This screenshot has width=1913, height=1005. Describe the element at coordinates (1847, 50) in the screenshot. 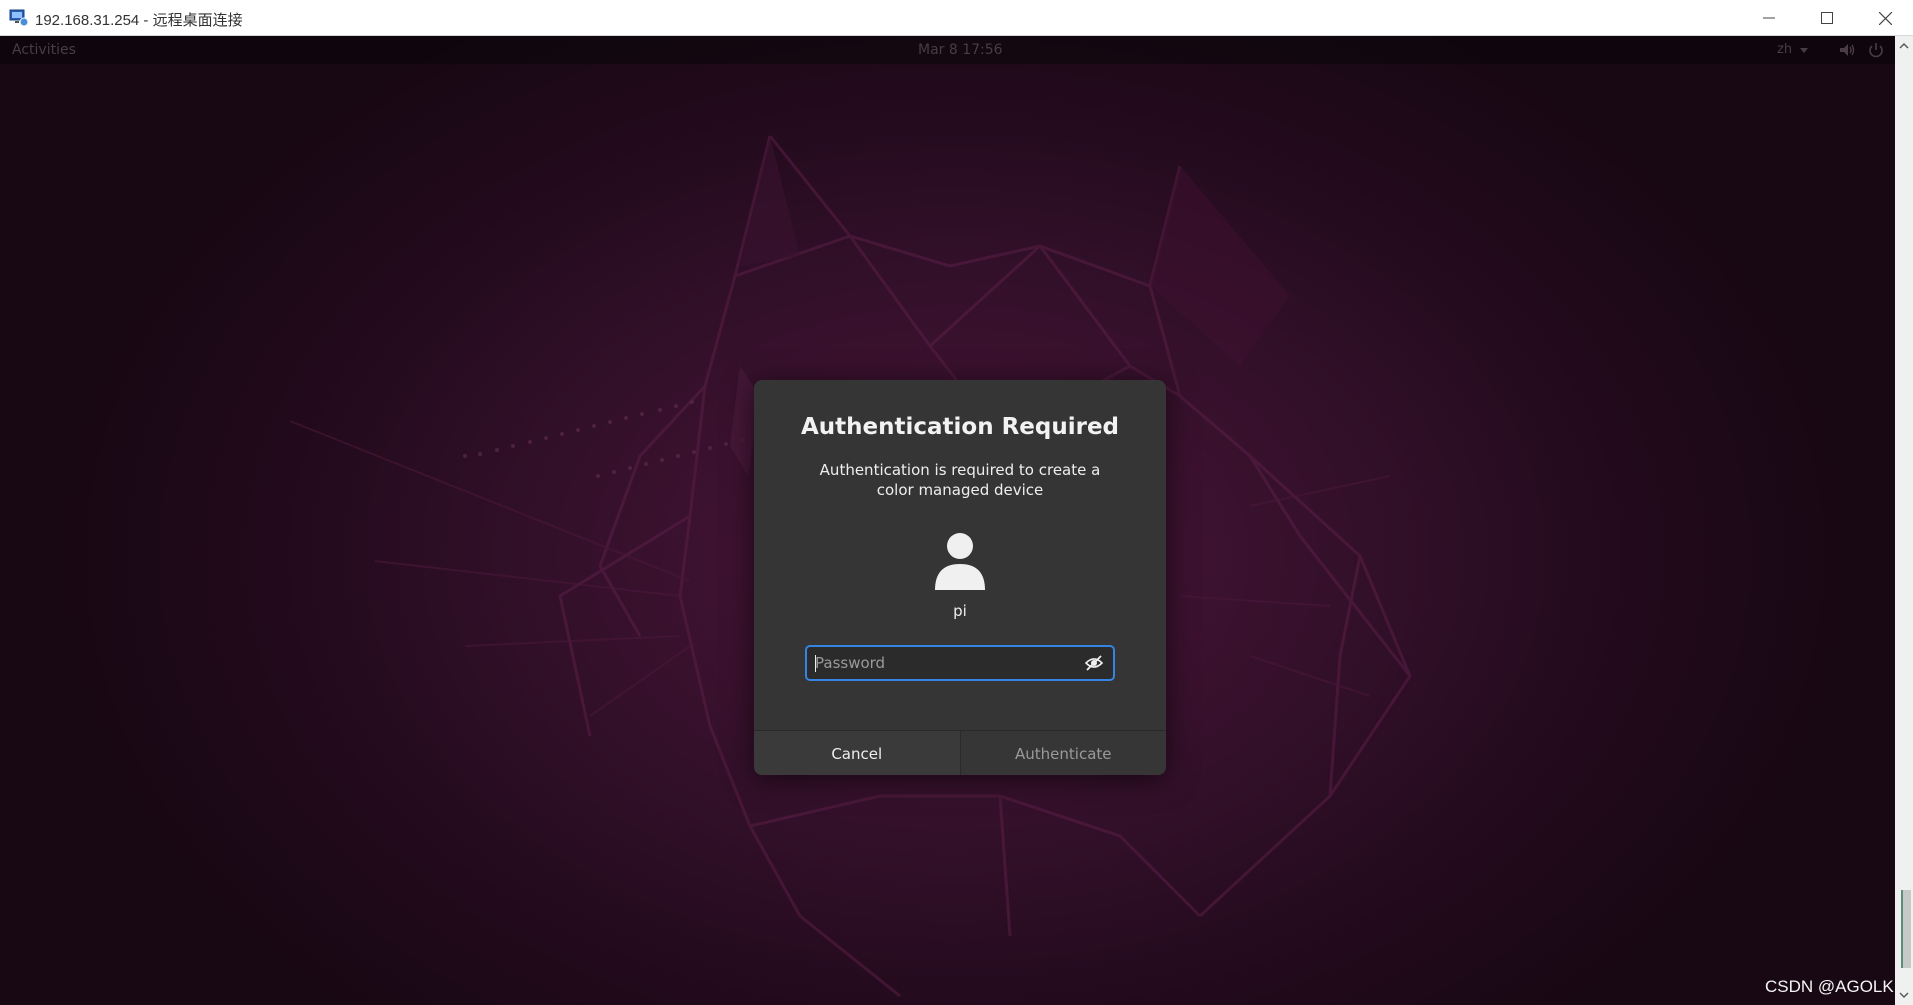

I see `volume-icon` at that location.